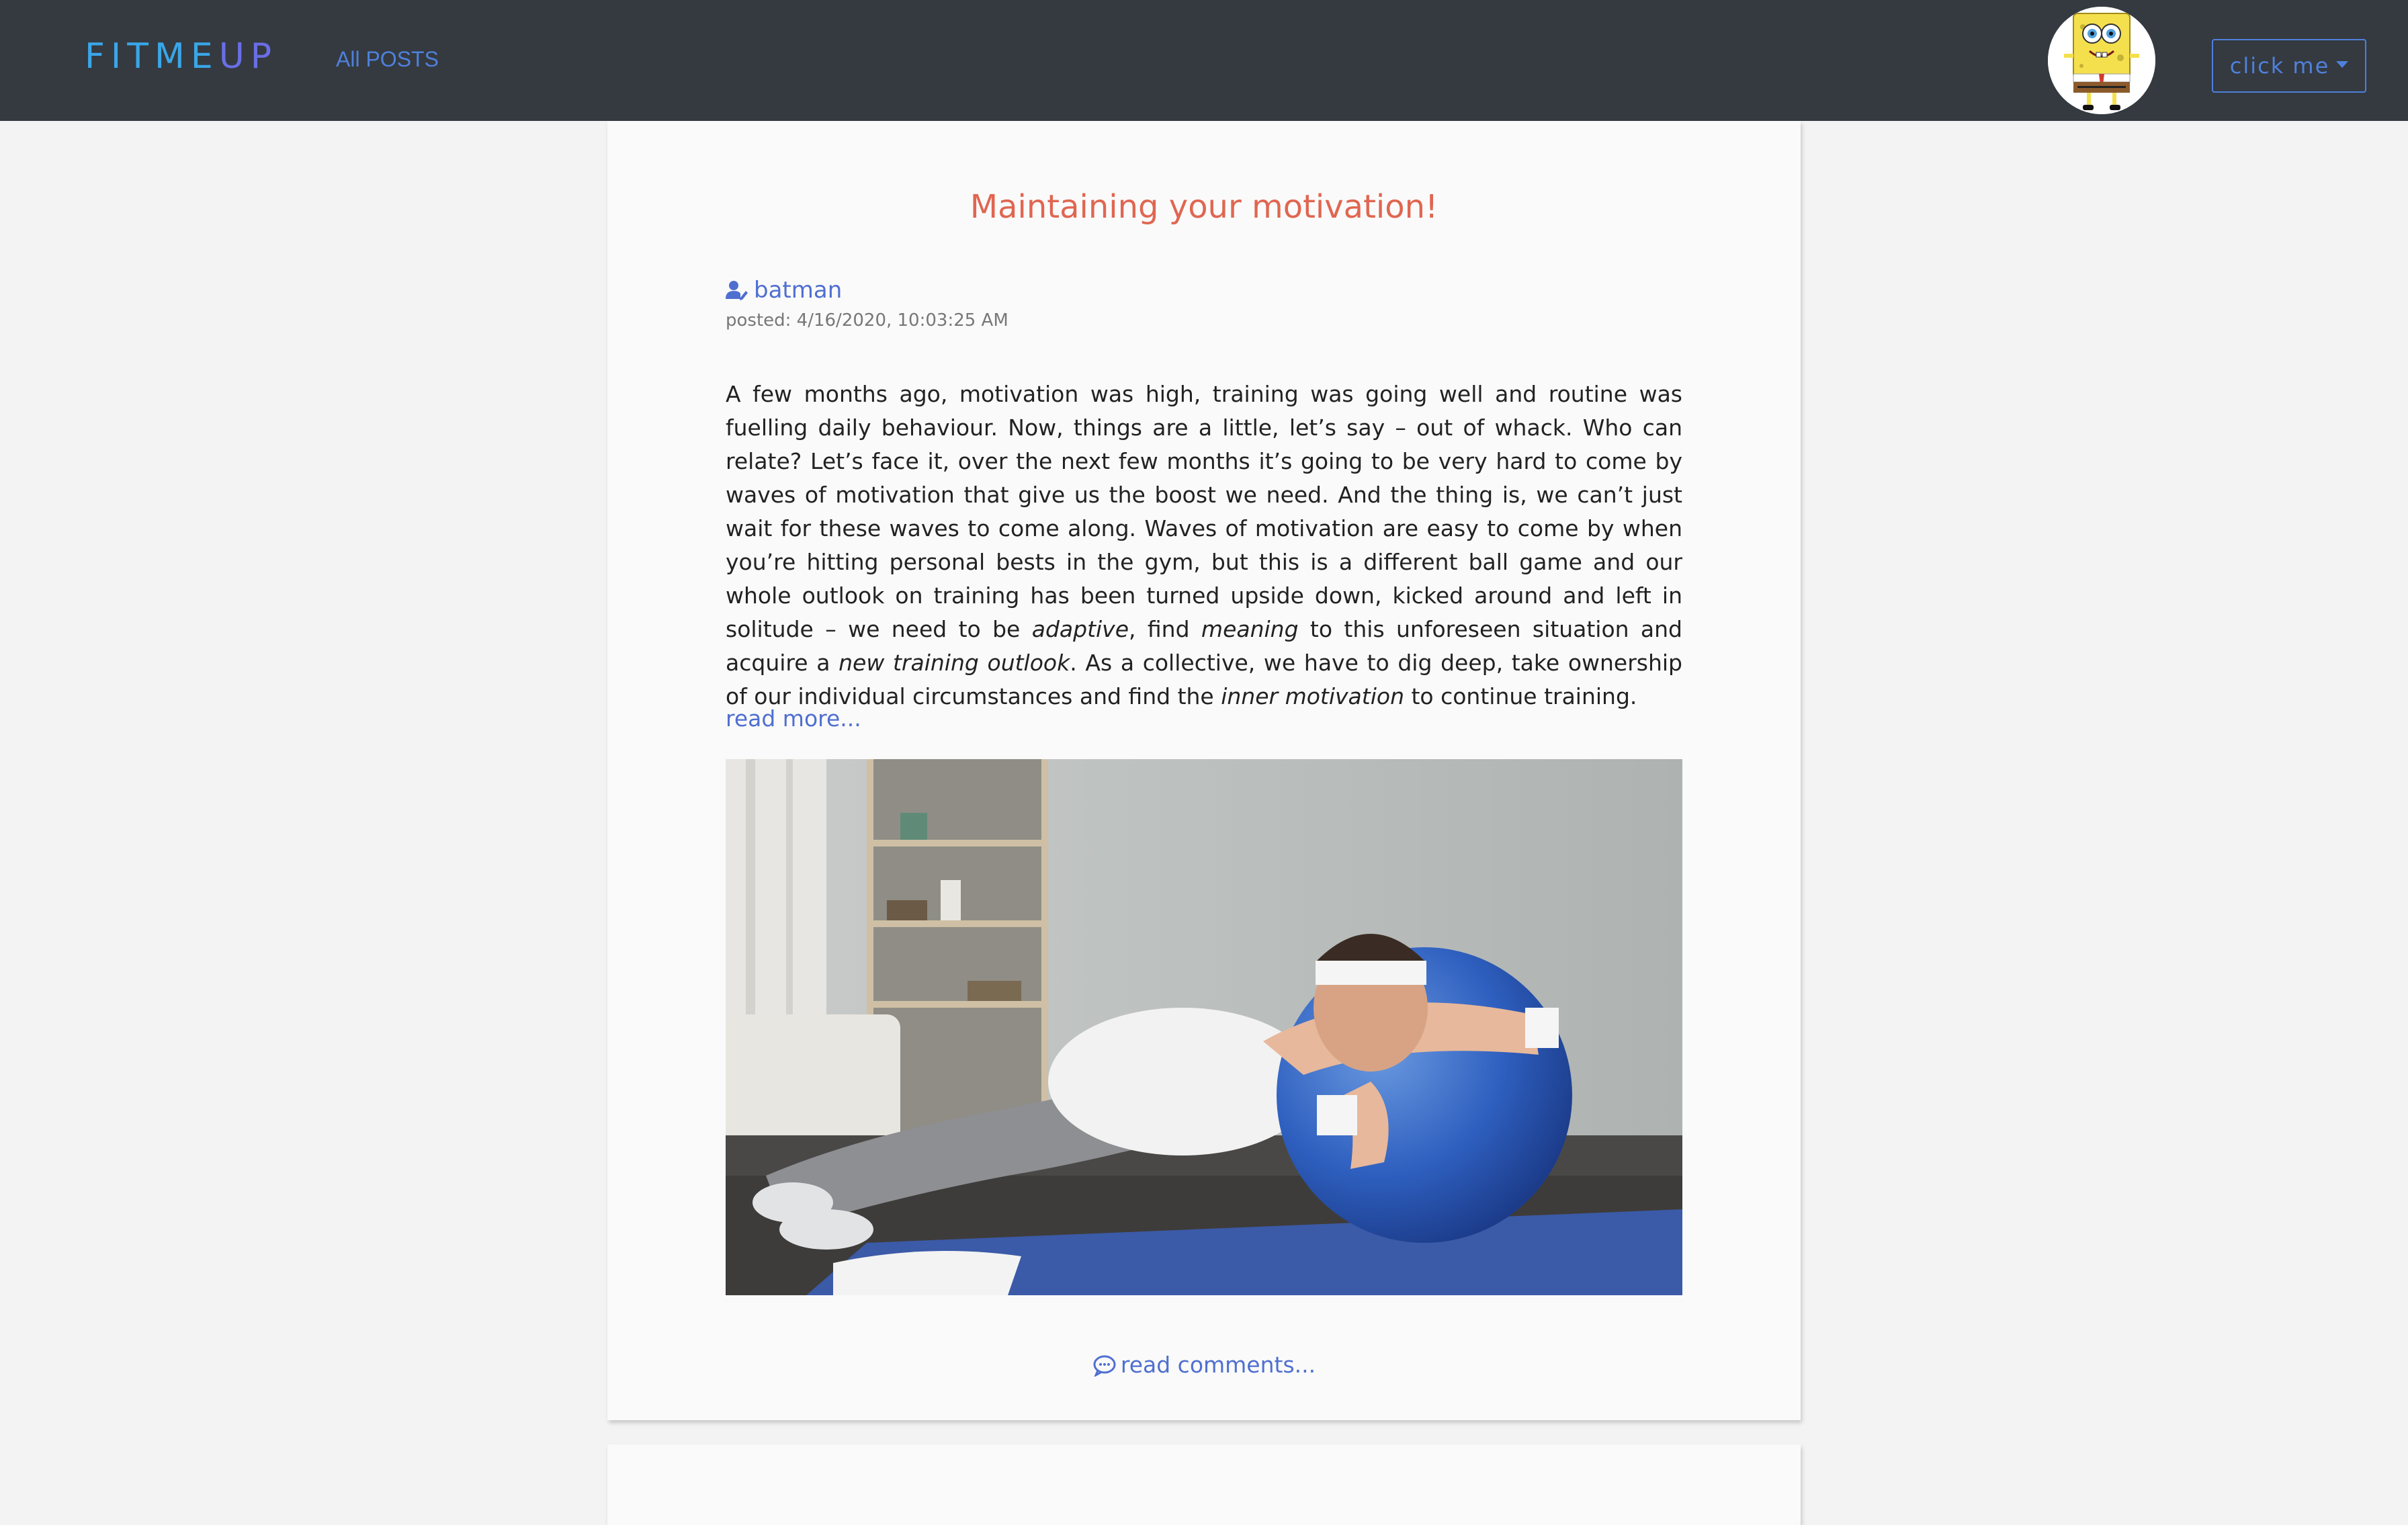  Describe the element at coordinates (1165, 629) in the screenshot. I see `post-body-text-2: , find` at that location.